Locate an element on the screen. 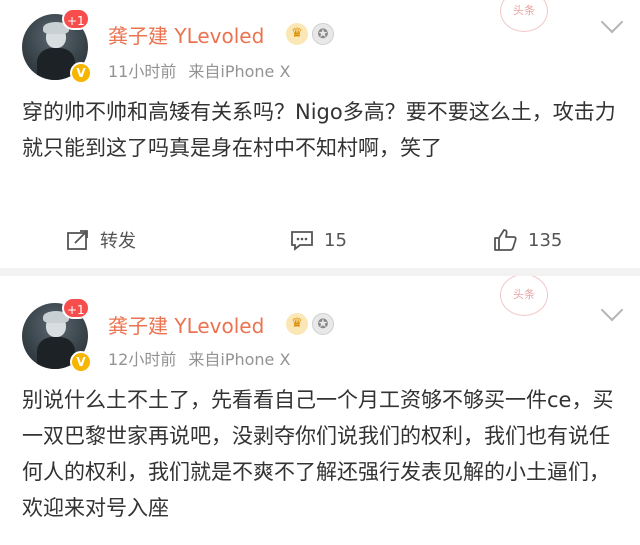  repost-icon is located at coordinates (77, 240).